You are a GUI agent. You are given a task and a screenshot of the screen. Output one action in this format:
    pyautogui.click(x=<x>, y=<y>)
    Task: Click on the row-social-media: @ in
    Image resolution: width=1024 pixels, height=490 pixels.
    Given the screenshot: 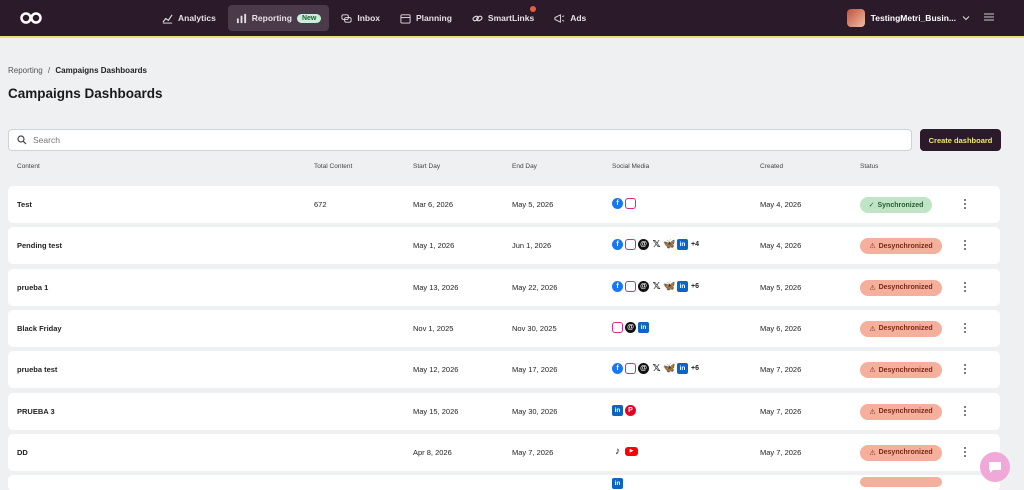 What is the action you would take?
    pyautogui.click(x=630, y=327)
    